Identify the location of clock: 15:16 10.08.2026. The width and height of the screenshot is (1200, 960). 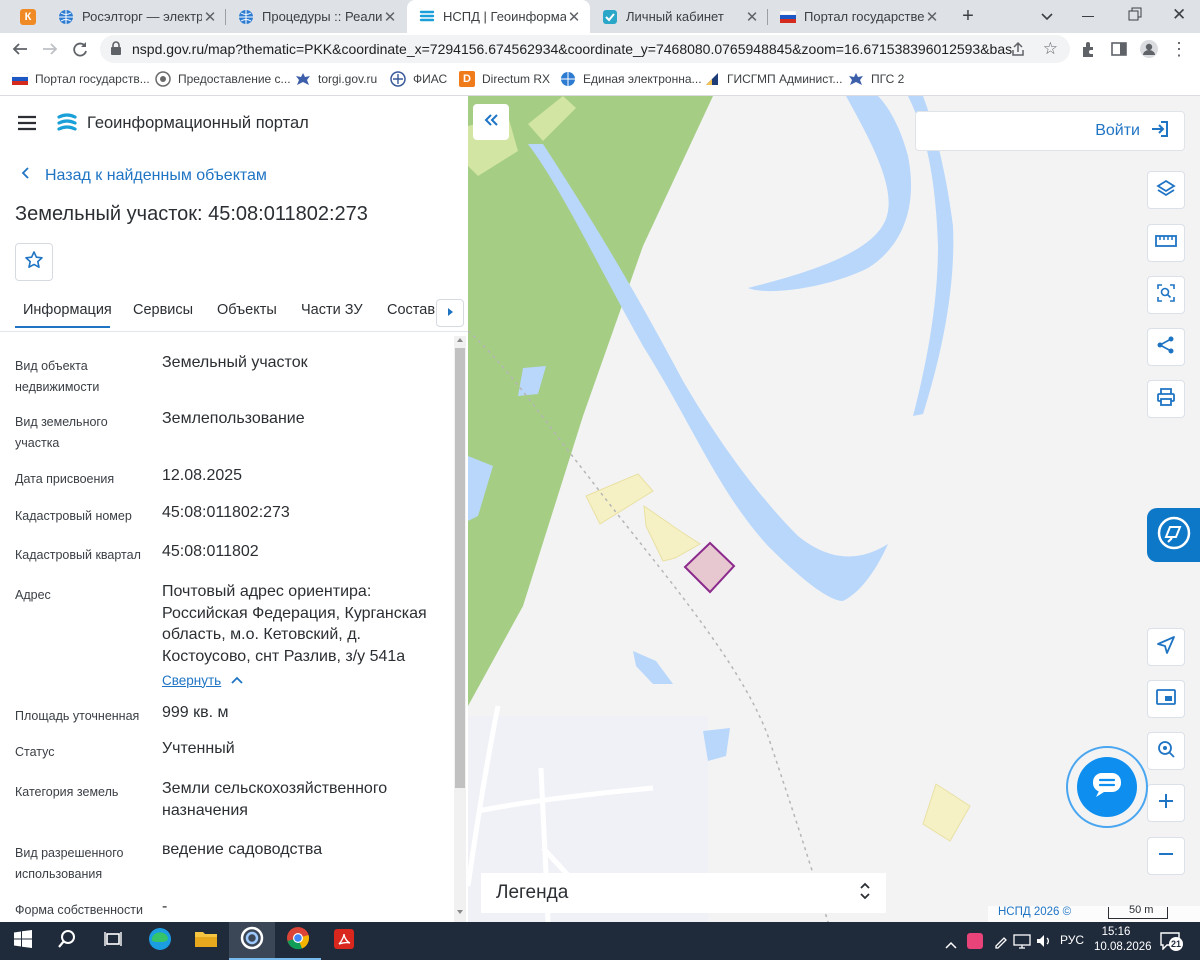
(1123, 940).